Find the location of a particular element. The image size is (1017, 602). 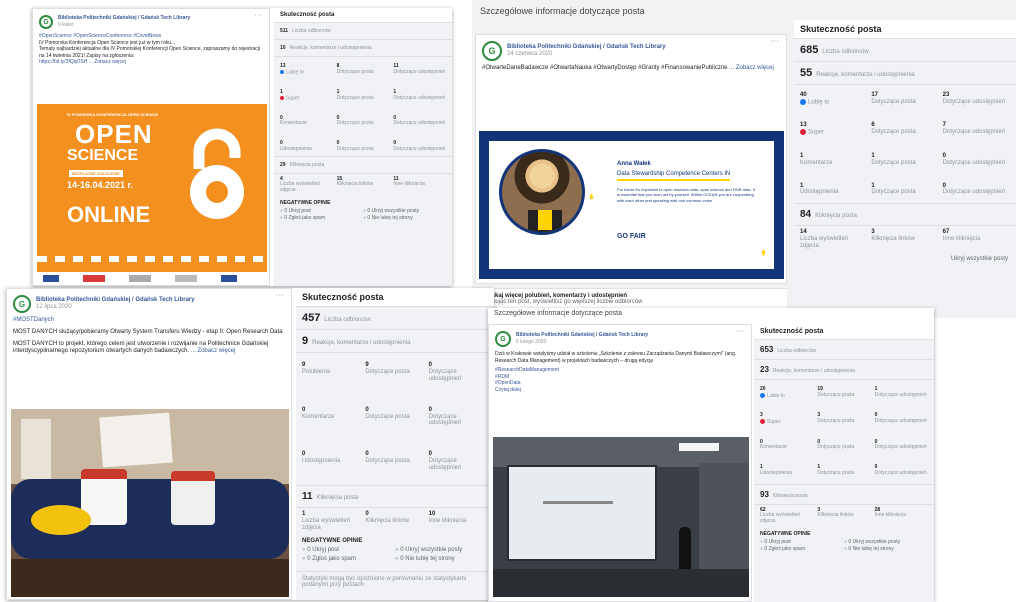

stat-cell: 8 Dotyczące posta is located at coordinates (355, 69).